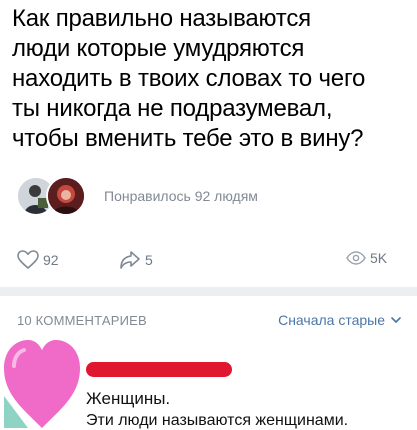 The image size is (417, 430). Describe the element at coordinates (208, 318) in the screenshot. I see `comments-header: 10 КОММЕНТАРИЕВ Сначала старые` at that location.